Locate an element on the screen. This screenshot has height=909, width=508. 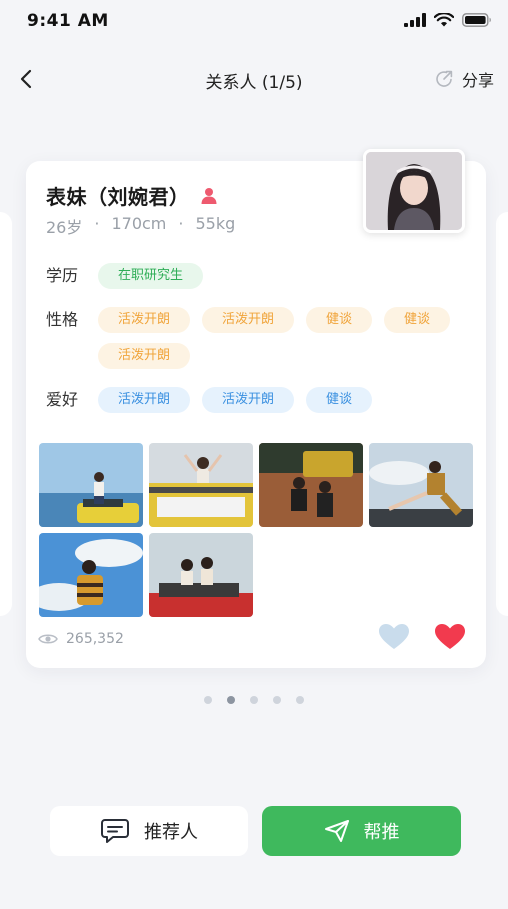
hobbies-tags: 活泼开朗 活泼开朗 健谈 is located at coordinates (288, 400).